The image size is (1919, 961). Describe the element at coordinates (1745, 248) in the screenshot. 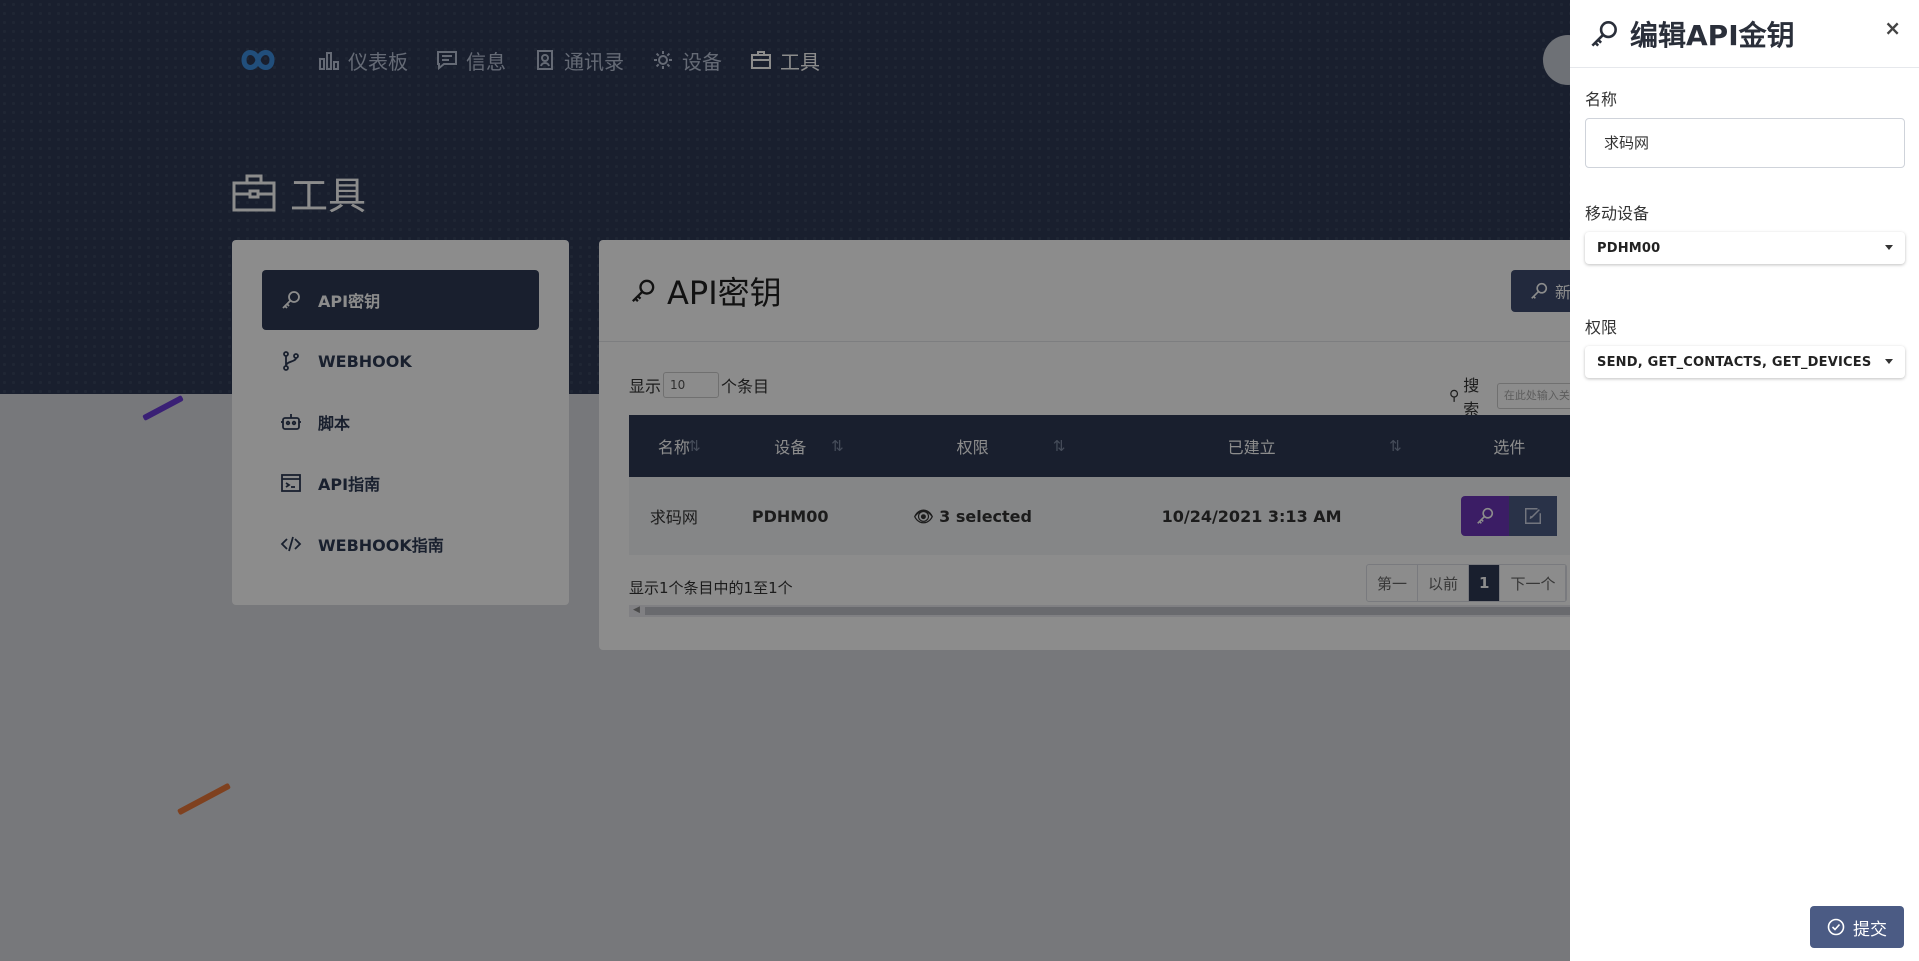

I see `device-select: PDHM00` at that location.